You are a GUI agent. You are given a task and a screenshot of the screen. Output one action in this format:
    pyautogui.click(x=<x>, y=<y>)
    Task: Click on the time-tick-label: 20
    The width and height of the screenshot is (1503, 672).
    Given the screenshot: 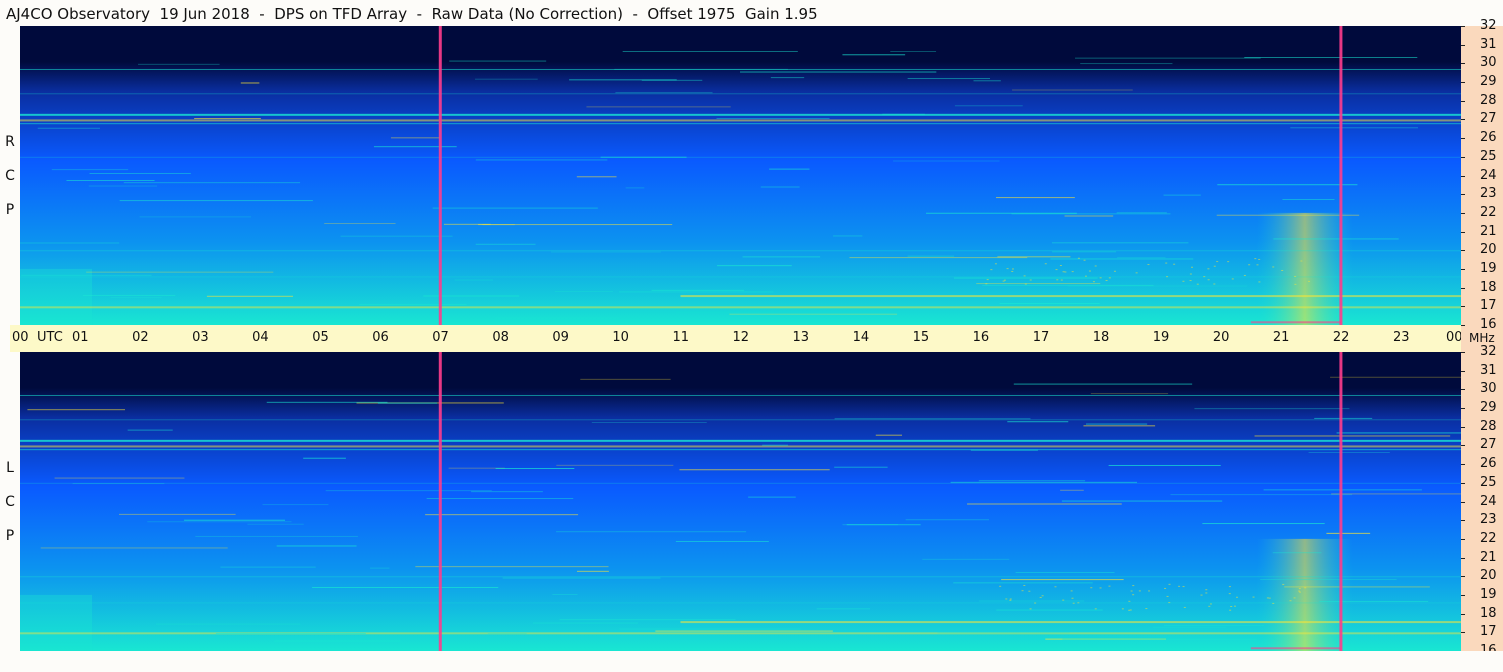 What is the action you would take?
    pyautogui.click(x=1221, y=337)
    